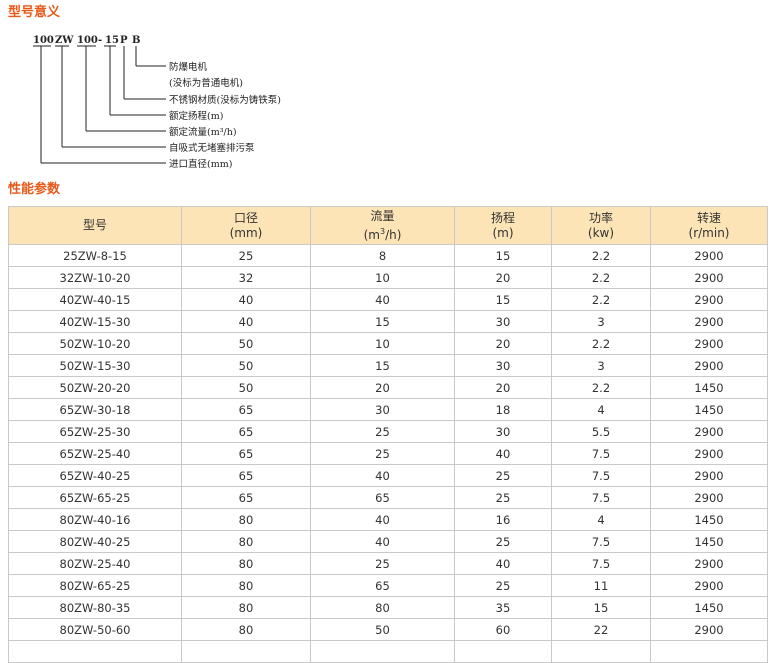  I want to click on cell-power: 11, so click(601, 585).